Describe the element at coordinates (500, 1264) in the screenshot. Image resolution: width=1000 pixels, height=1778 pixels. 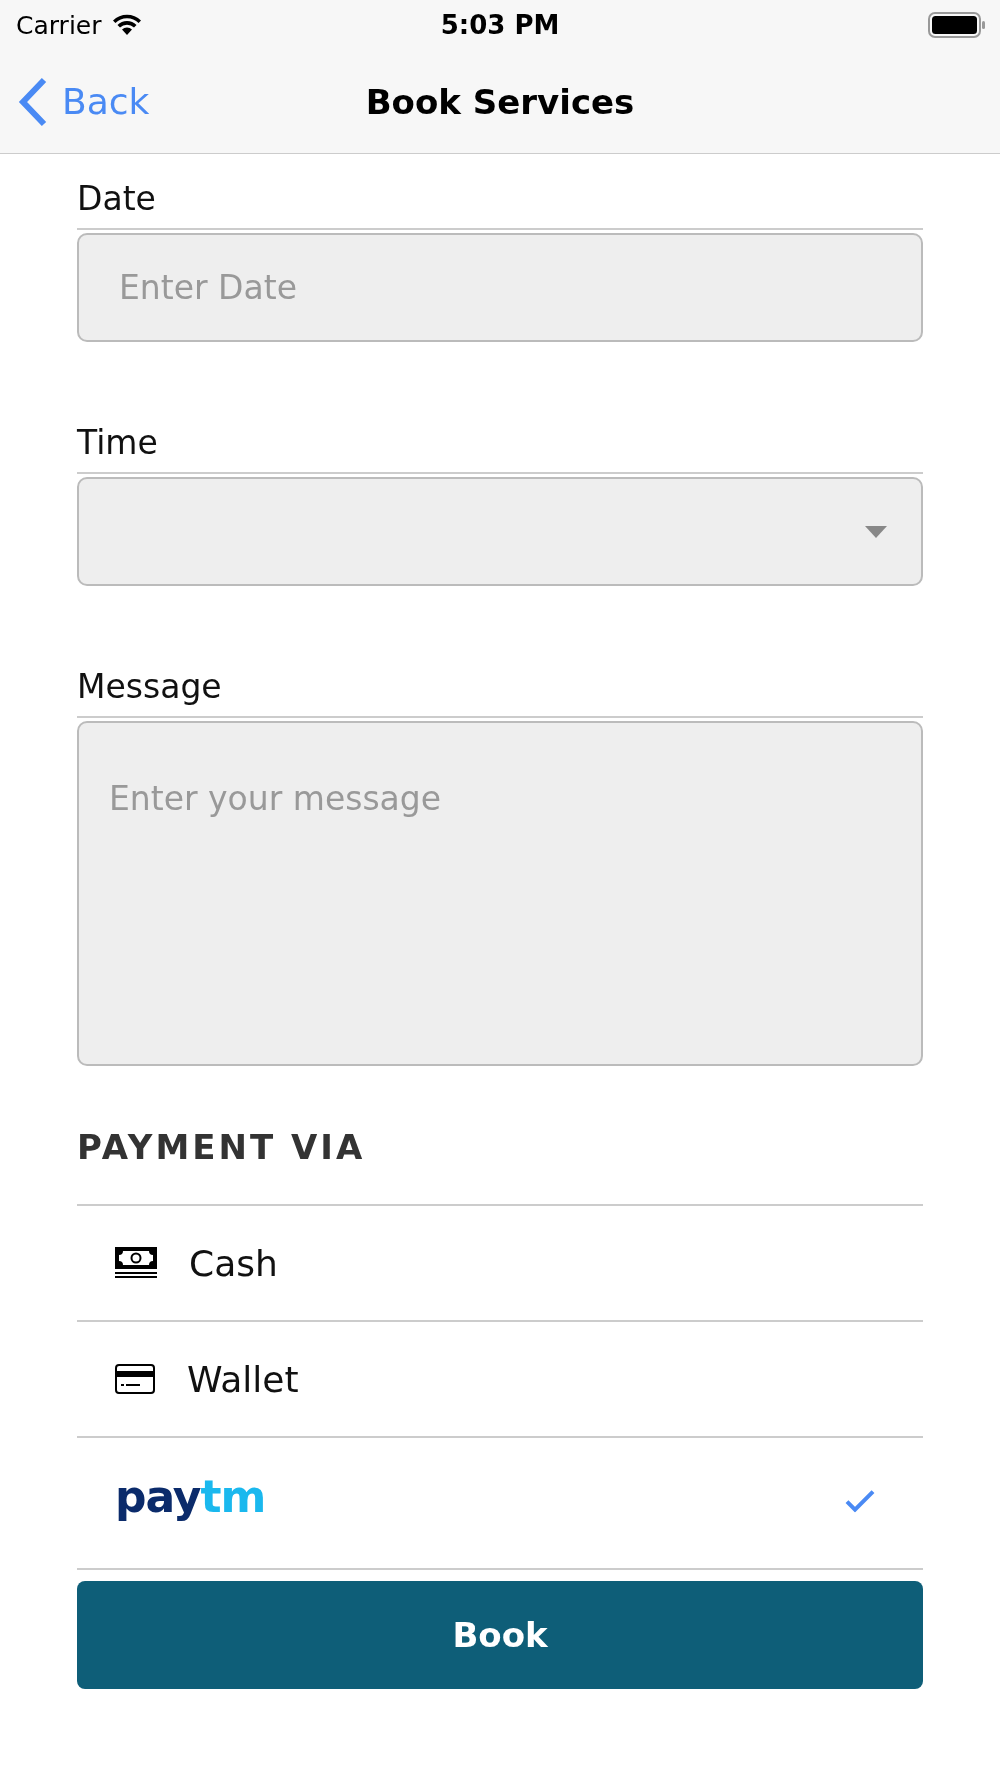
I see `payment-option: Cash` at that location.